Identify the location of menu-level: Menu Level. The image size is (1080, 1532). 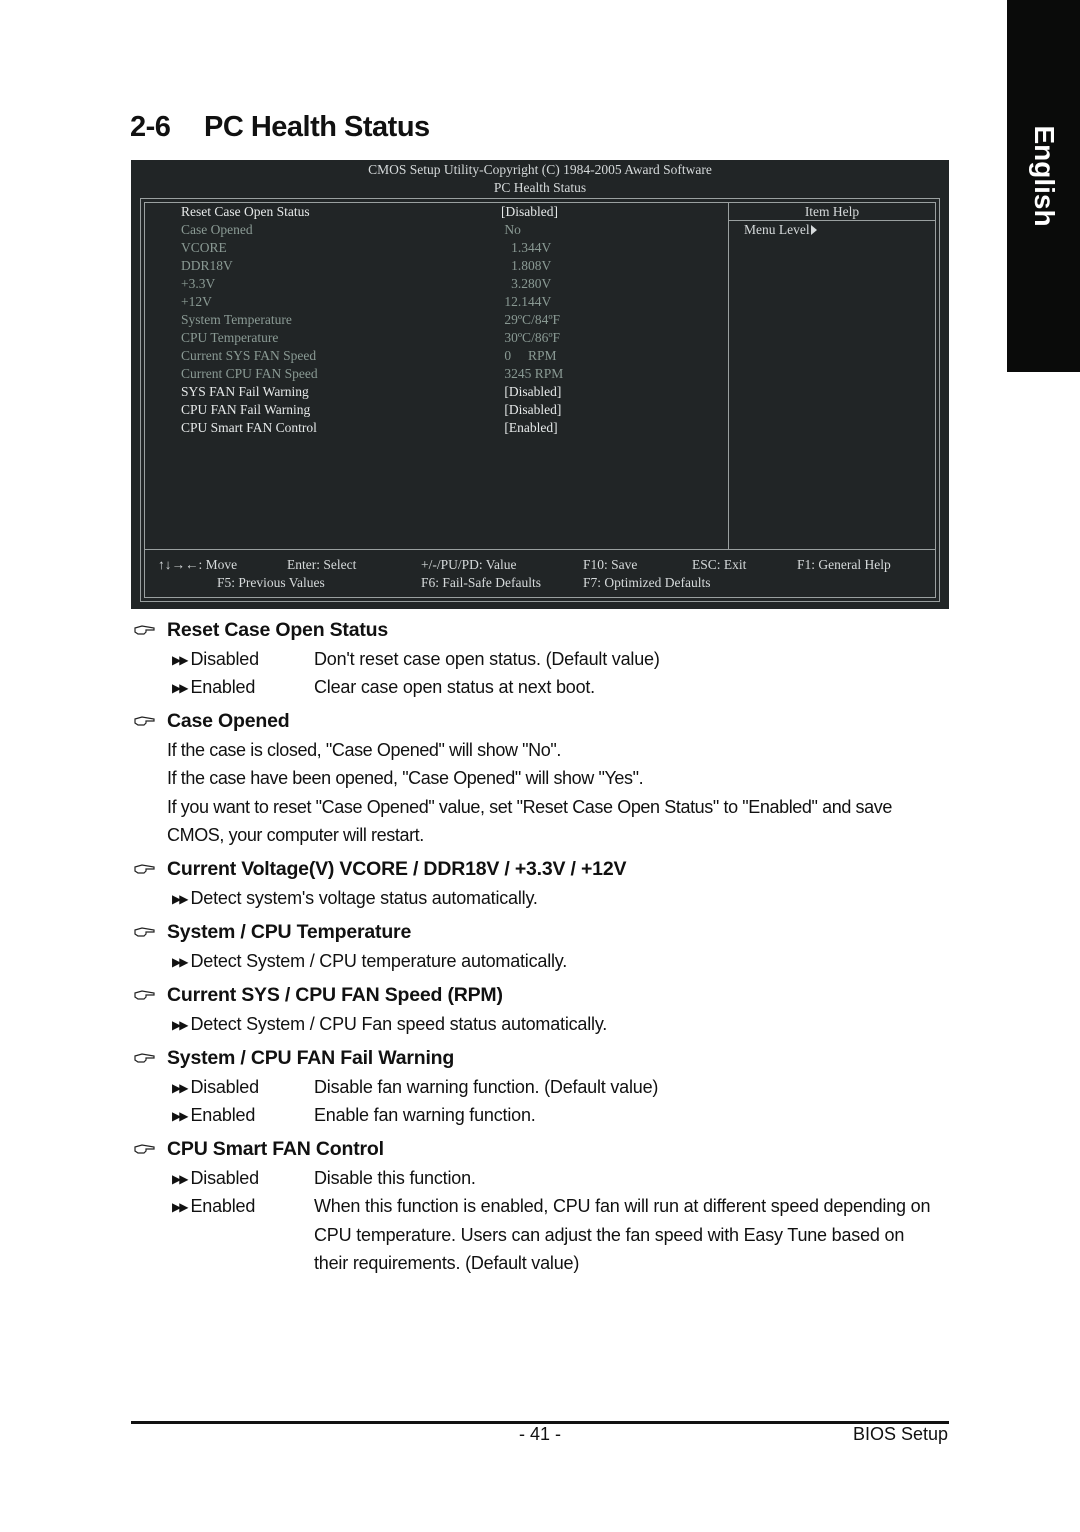
(780, 230).